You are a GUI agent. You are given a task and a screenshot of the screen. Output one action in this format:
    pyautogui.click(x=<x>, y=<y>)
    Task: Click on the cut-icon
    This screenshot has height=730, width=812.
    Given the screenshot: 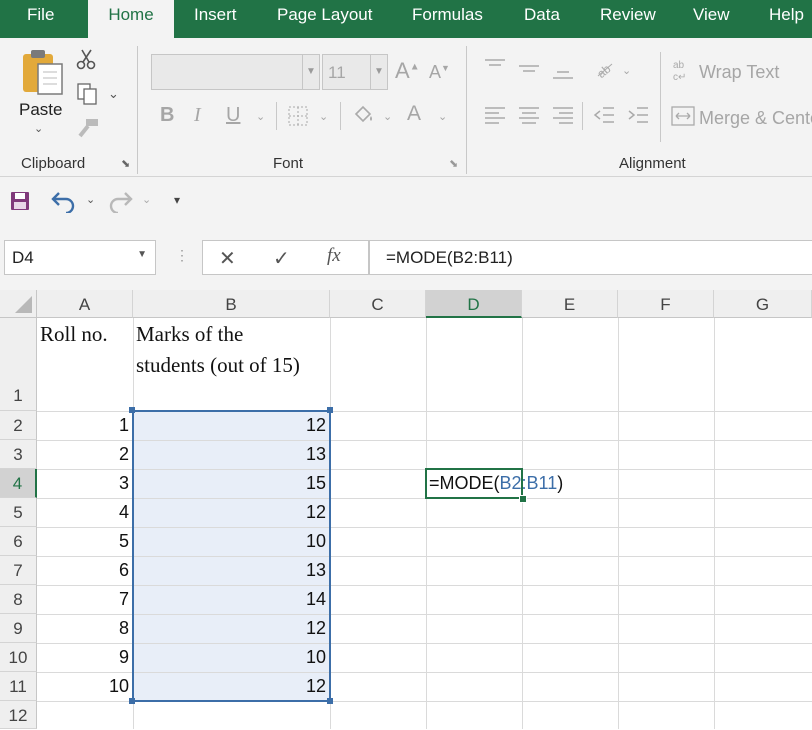 What is the action you would take?
    pyautogui.click(x=87, y=61)
    